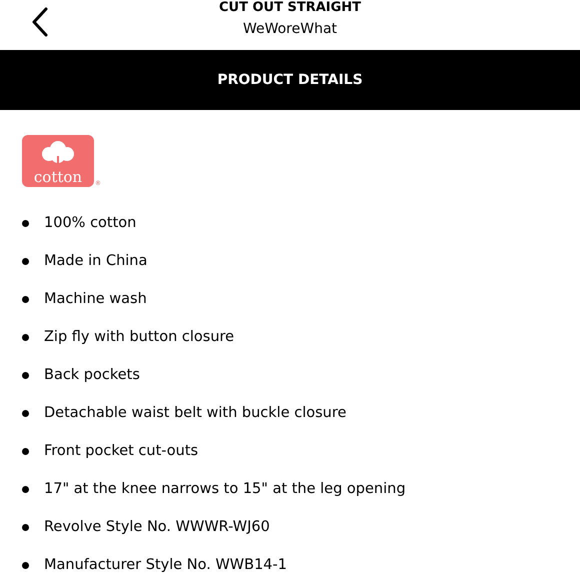  Describe the element at coordinates (92, 375) in the screenshot. I see `detail-text: Back pockets` at that location.